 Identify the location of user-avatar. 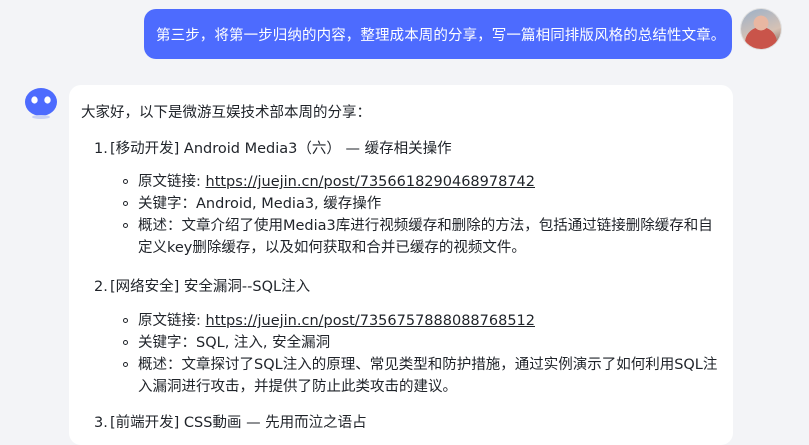
(761, 29).